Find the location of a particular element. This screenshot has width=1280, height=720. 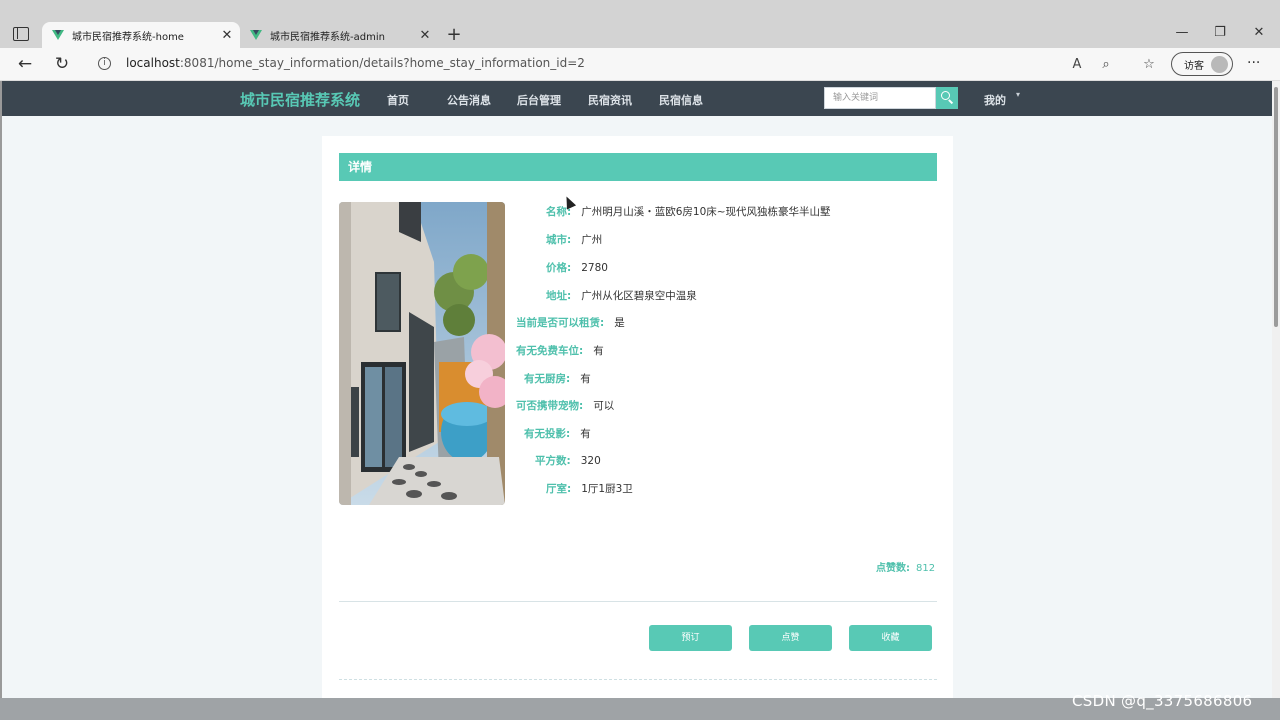

site-info-icon: i is located at coordinates (104, 63).